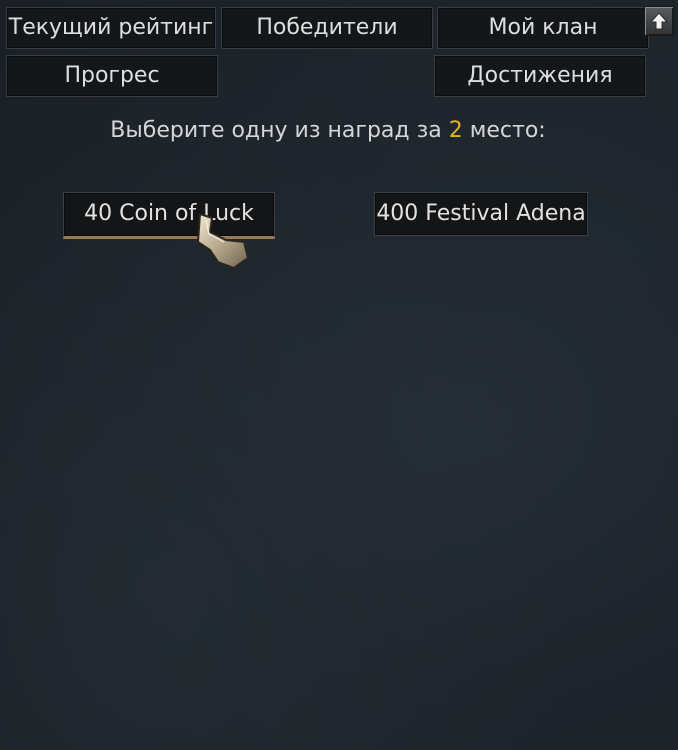  I want to click on arrow-up-icon, so click(659, 21).